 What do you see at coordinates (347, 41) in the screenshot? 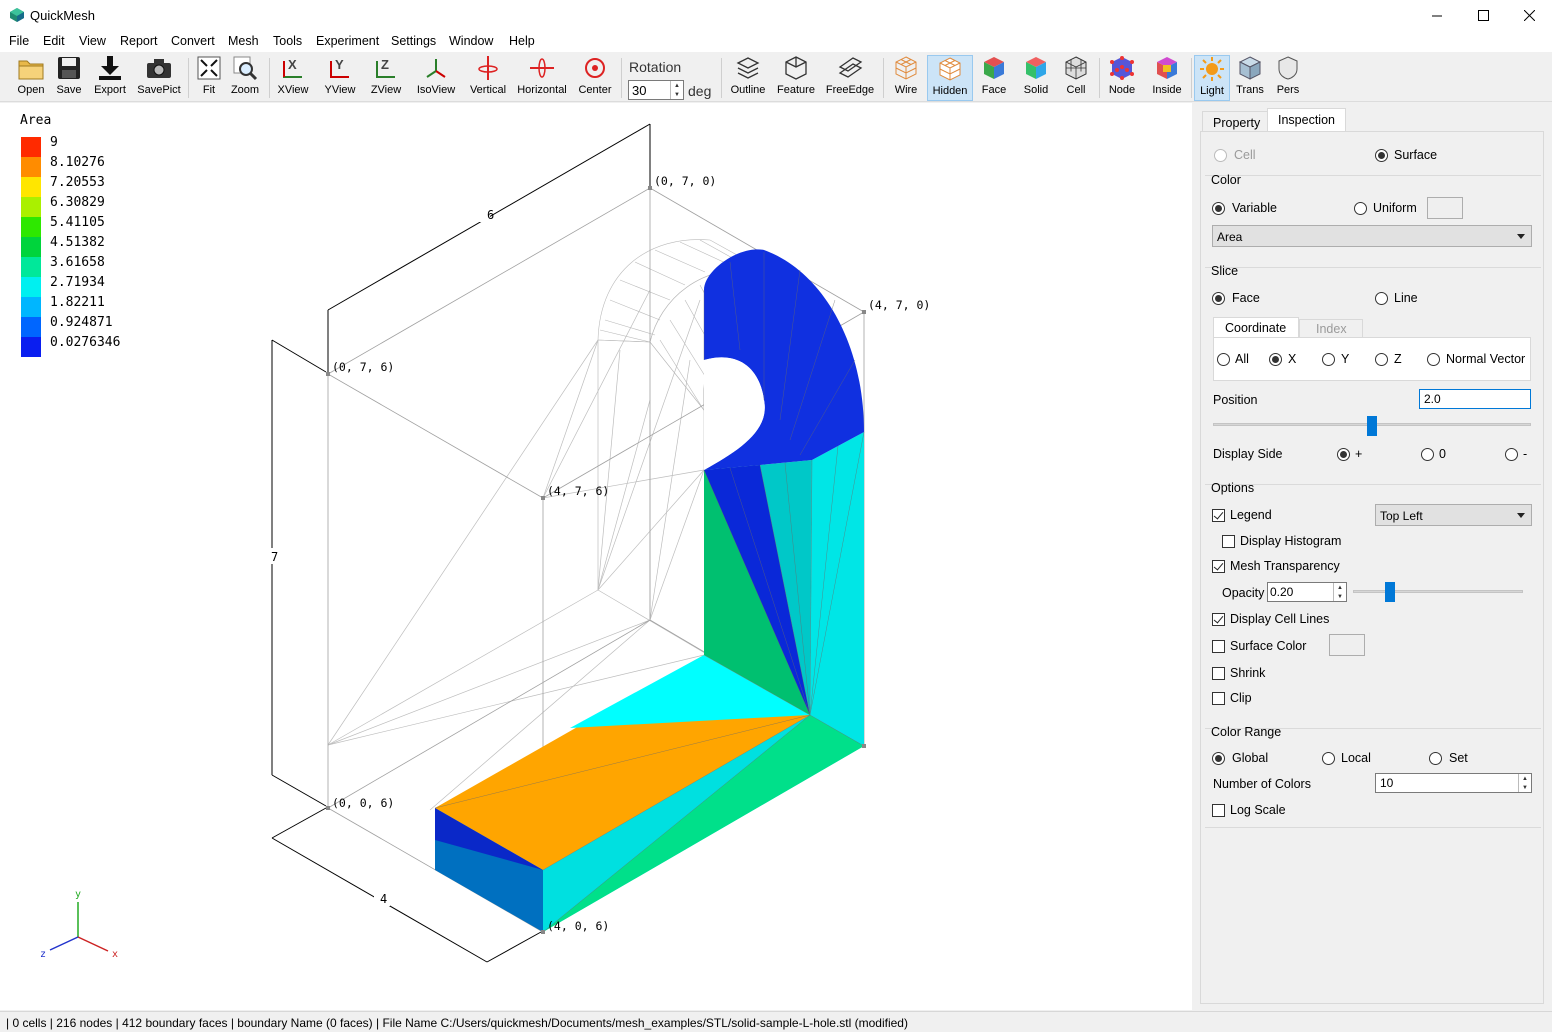
I see `menu-experiment: Experiment` at bounding box center [347, 41].